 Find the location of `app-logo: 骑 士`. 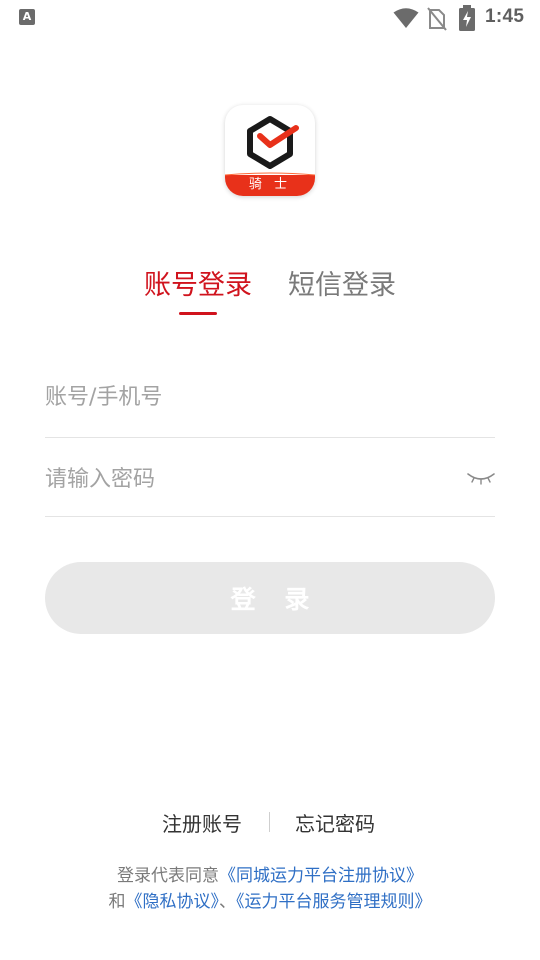

app-logo: 骑 士 is located at coordinates (270, 150).